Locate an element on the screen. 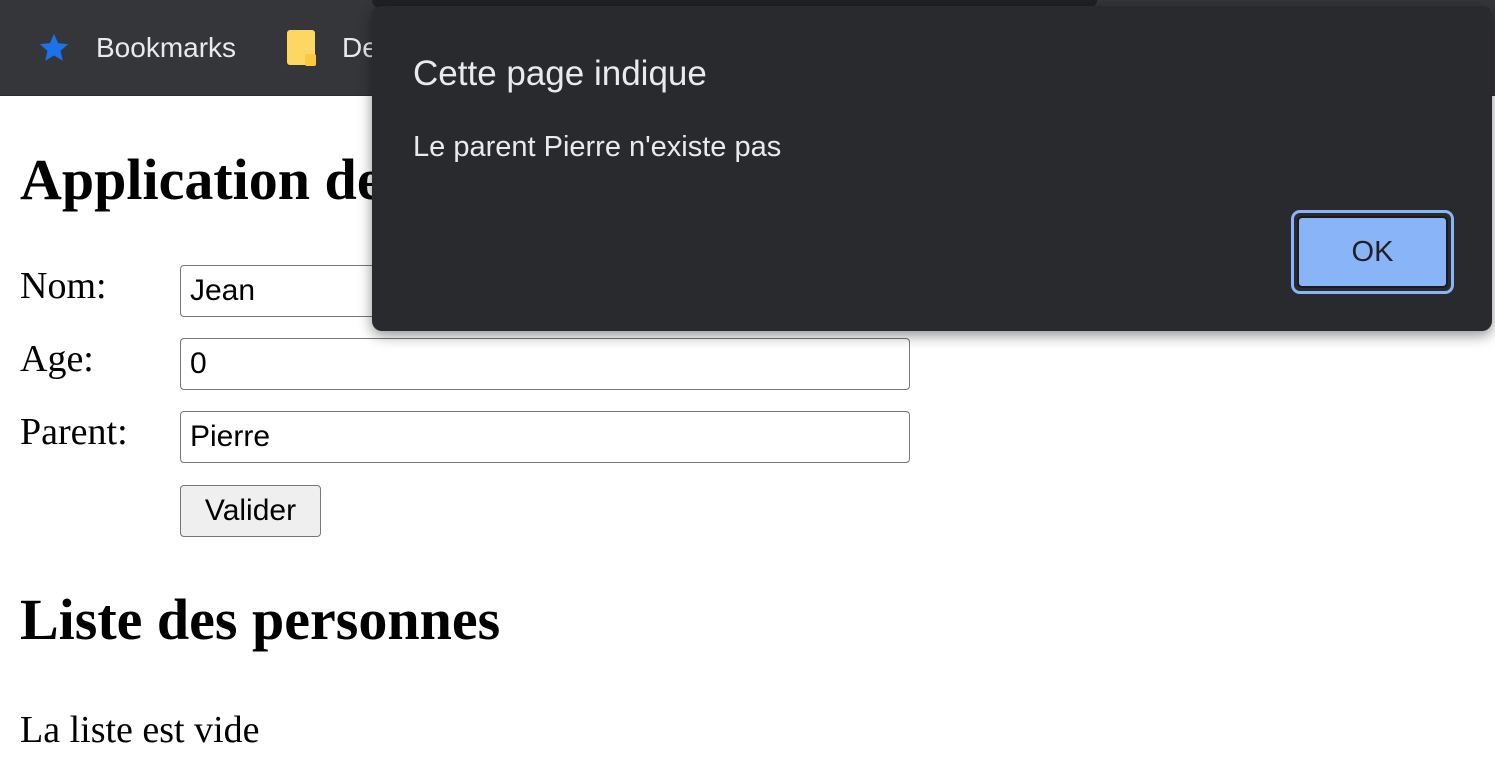  bookmarks-label: Bookmarks is located at coordinates (166, 47).